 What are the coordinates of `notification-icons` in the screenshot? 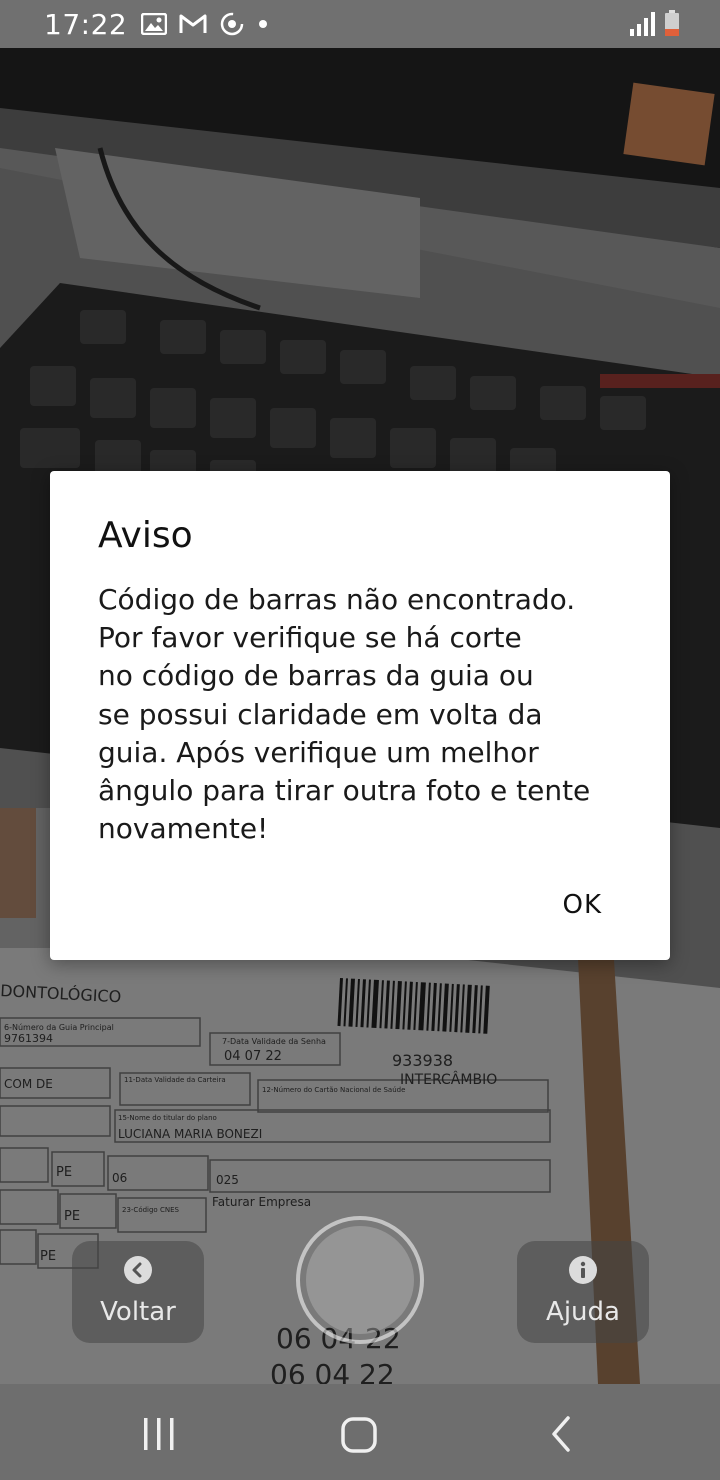 It's located at (205, 24).